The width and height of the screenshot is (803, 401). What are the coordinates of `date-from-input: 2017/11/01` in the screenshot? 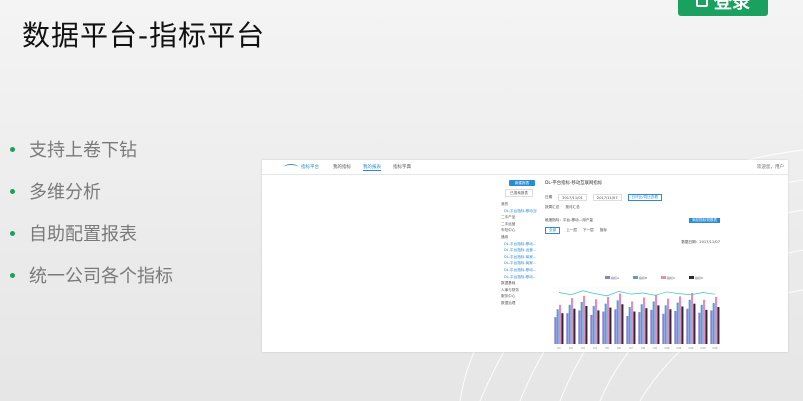 It's located at (572, 197).